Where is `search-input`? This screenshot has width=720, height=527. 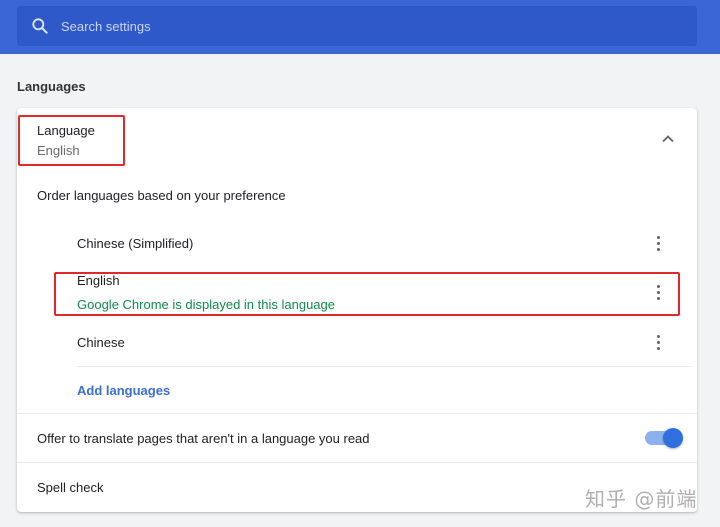 search-input is located at coordinates (361, 26).